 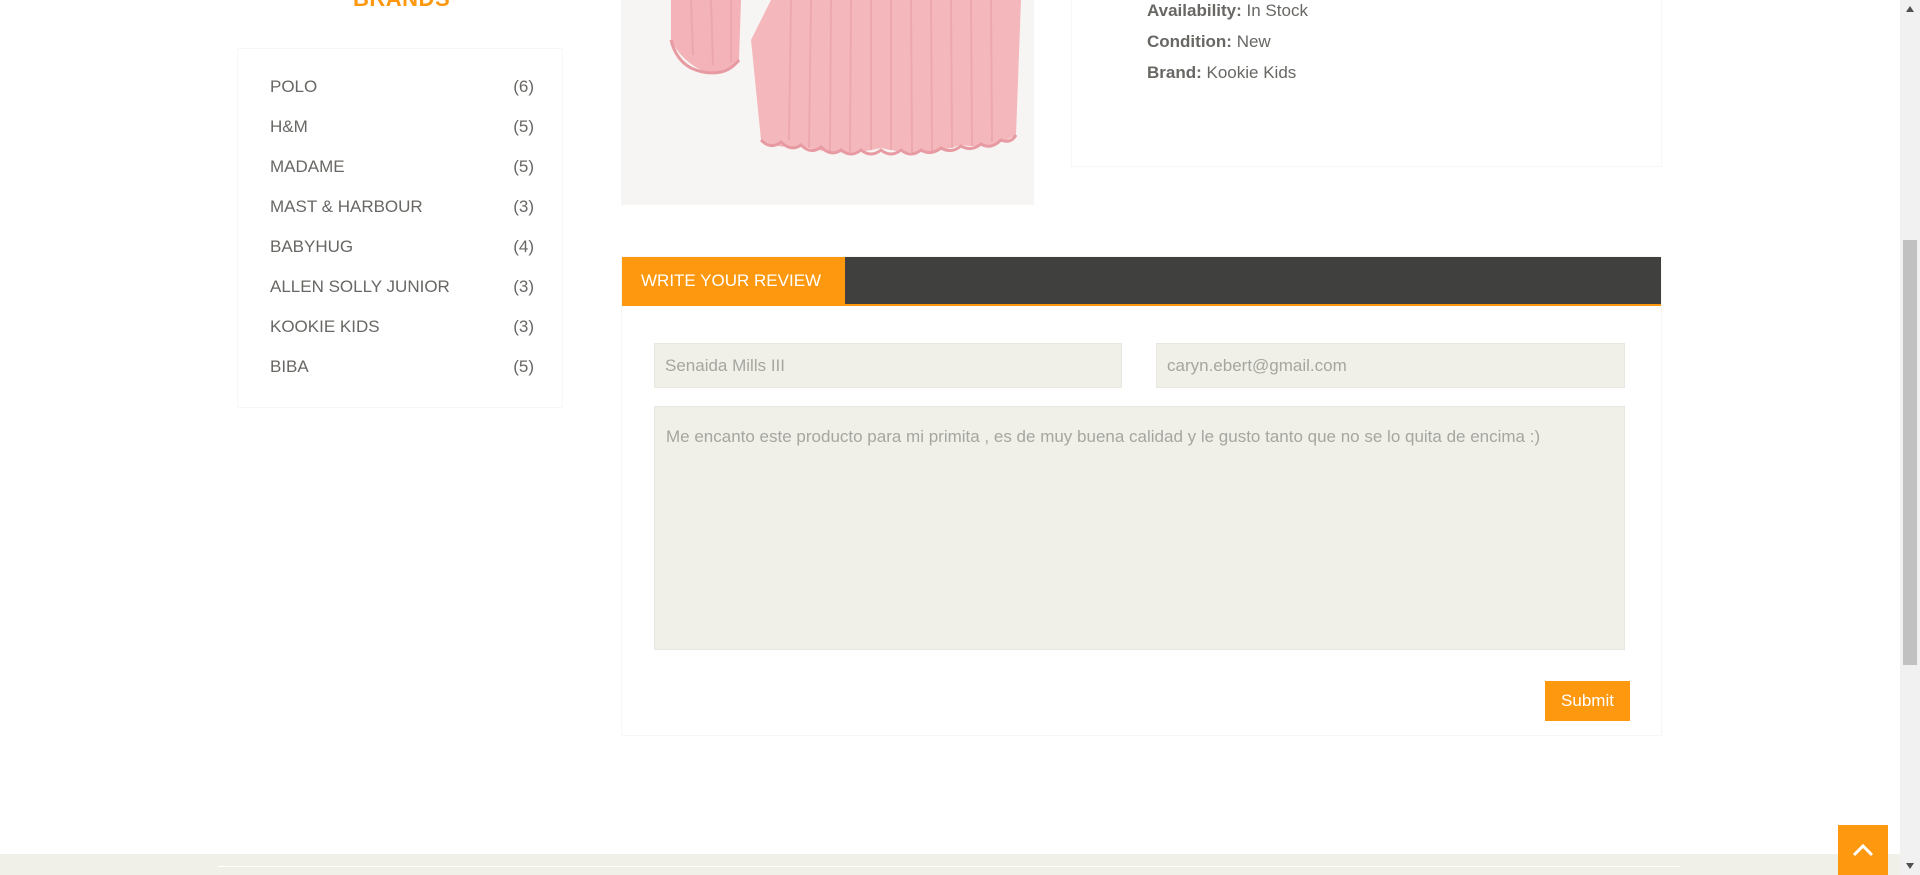 What do you see at coordinates (1189, 41) in the screenshot?
I see `condition-label: Condition:` at bounding box center [1189, 41].